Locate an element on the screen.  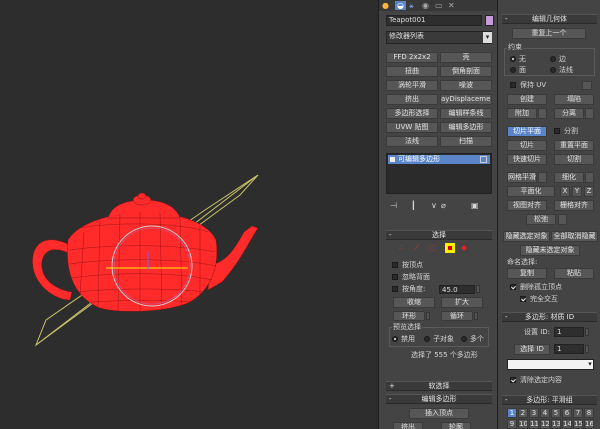
make-planar-button: 平面化 is located at coordinates (531, 191).